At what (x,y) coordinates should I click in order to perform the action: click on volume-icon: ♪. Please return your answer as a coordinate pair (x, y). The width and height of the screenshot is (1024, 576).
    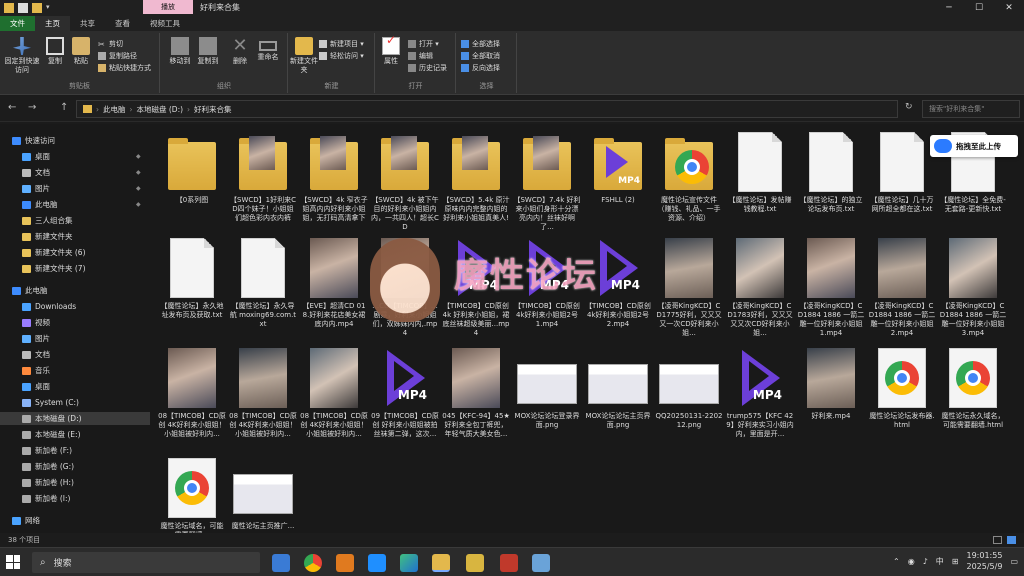
    Looking at the image, I should click on (925, 561).